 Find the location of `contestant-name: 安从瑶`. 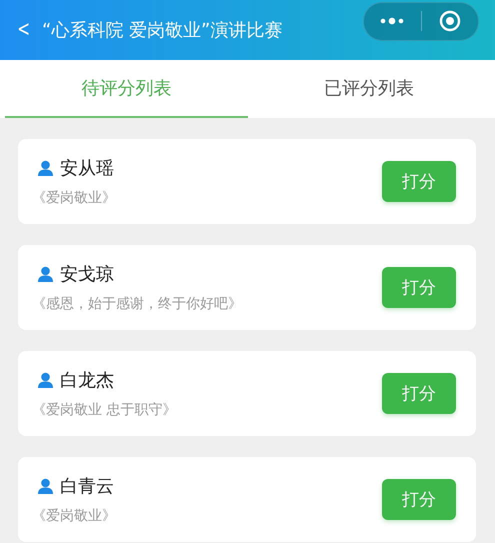

contestant-name: 安从瑶 is located at coordinates (87, 168).